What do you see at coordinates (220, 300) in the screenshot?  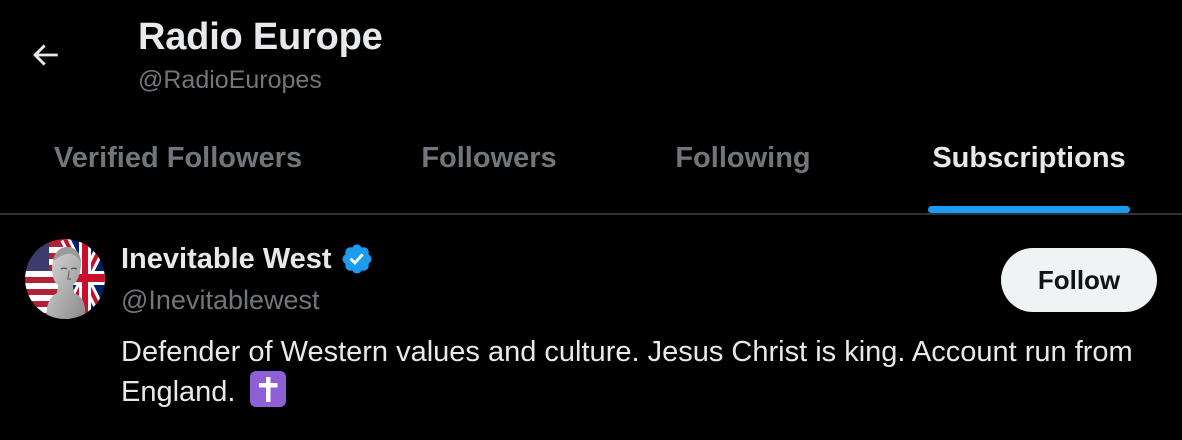 I see `user-handle: @Inevitablewest` at bounding box center [220, 300].